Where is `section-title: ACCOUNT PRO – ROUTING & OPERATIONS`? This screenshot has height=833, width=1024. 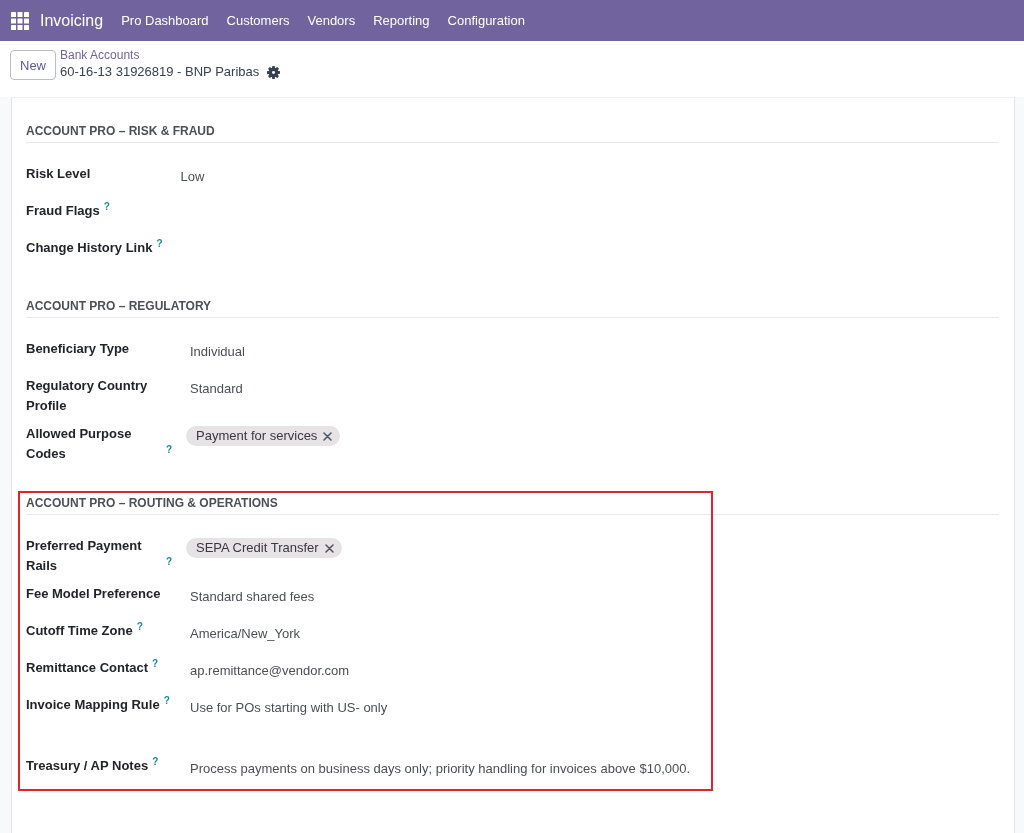
section-title: ACCOUNT PRO – ROUTING & OPERATIONS is located at coordinates (512, 505).